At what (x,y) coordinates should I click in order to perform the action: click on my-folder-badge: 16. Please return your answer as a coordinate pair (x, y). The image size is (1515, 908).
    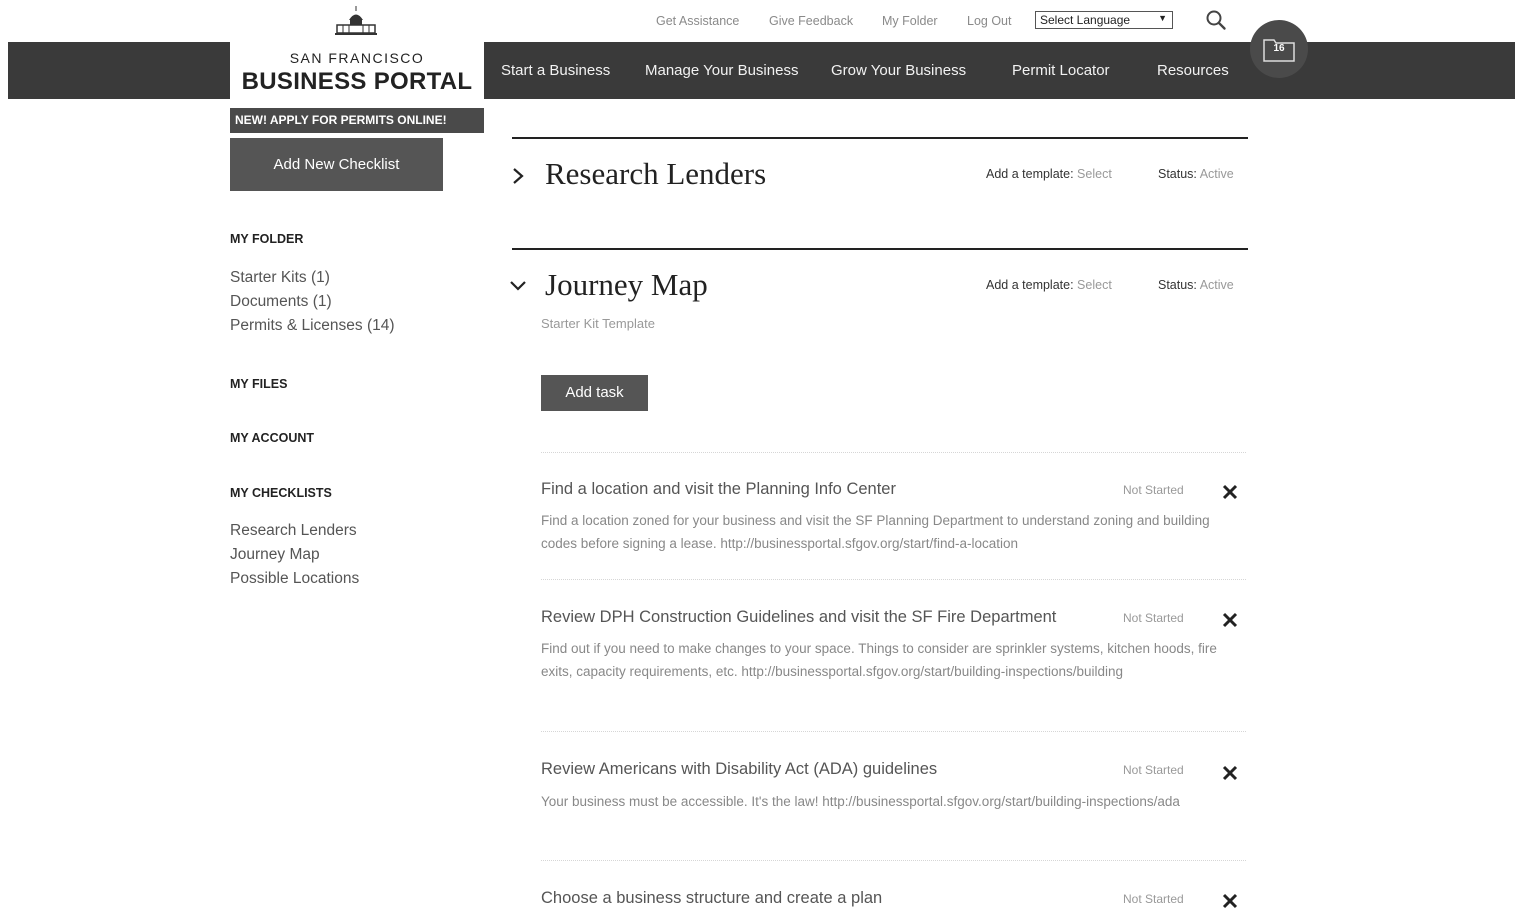
    Looking at the image, I should click on (1279, 49).